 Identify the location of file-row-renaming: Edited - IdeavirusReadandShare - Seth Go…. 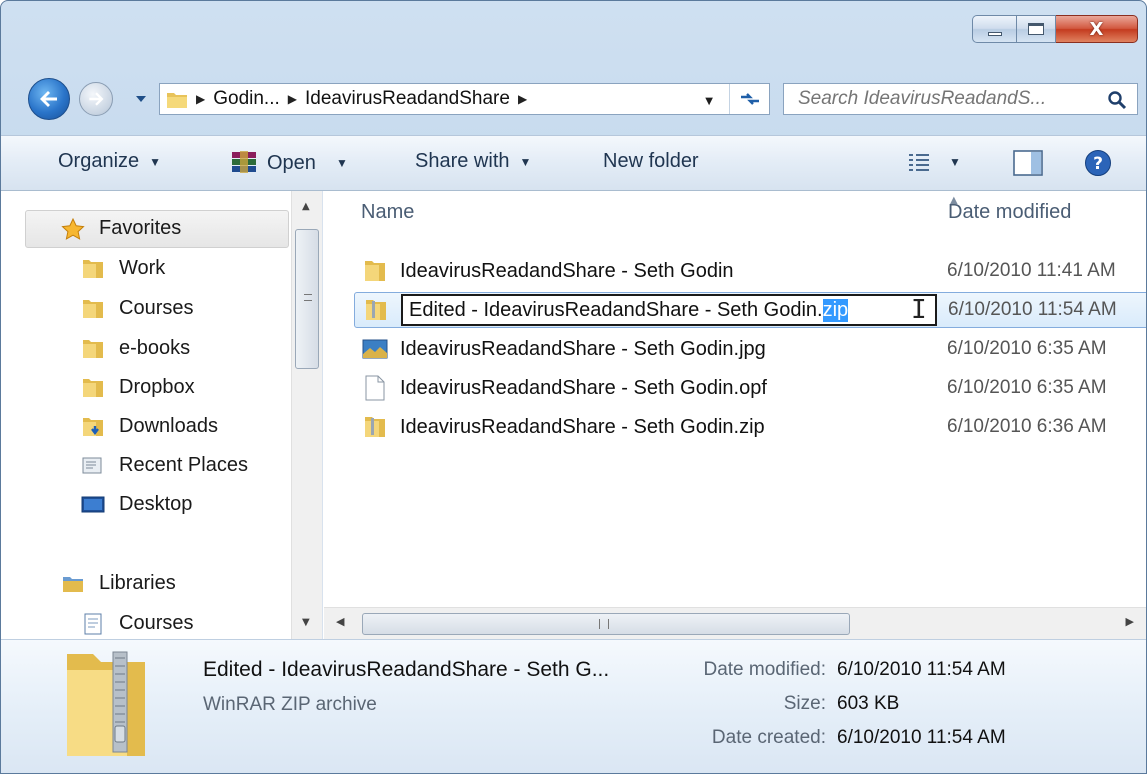
(750, 310).